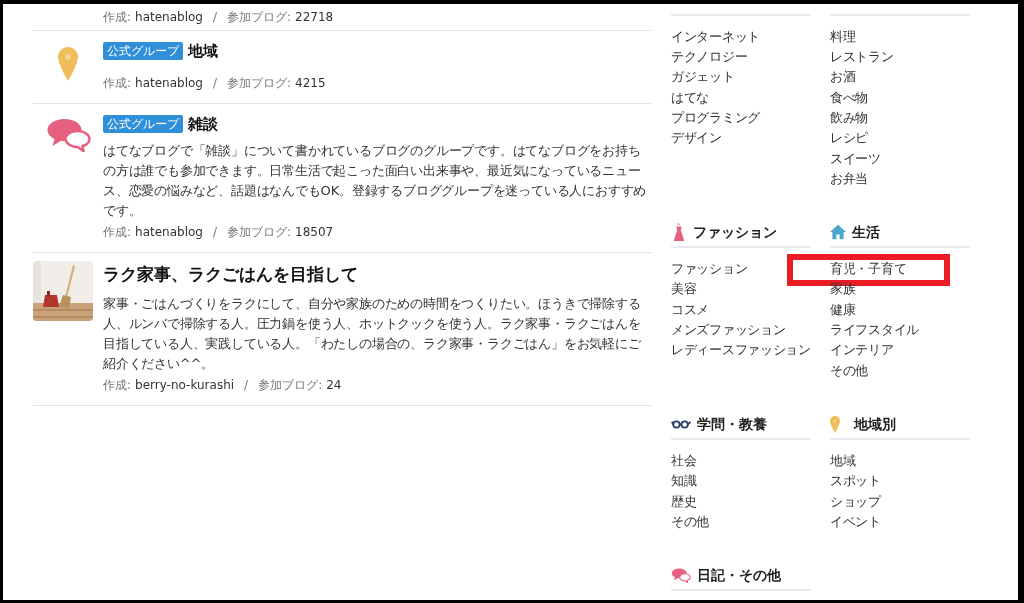 The image size is (1024, 603). What do you see at coordinates (849, 98) in the screenshot?
I see `category-link: 食べ物` at bounding box center [849, 98].